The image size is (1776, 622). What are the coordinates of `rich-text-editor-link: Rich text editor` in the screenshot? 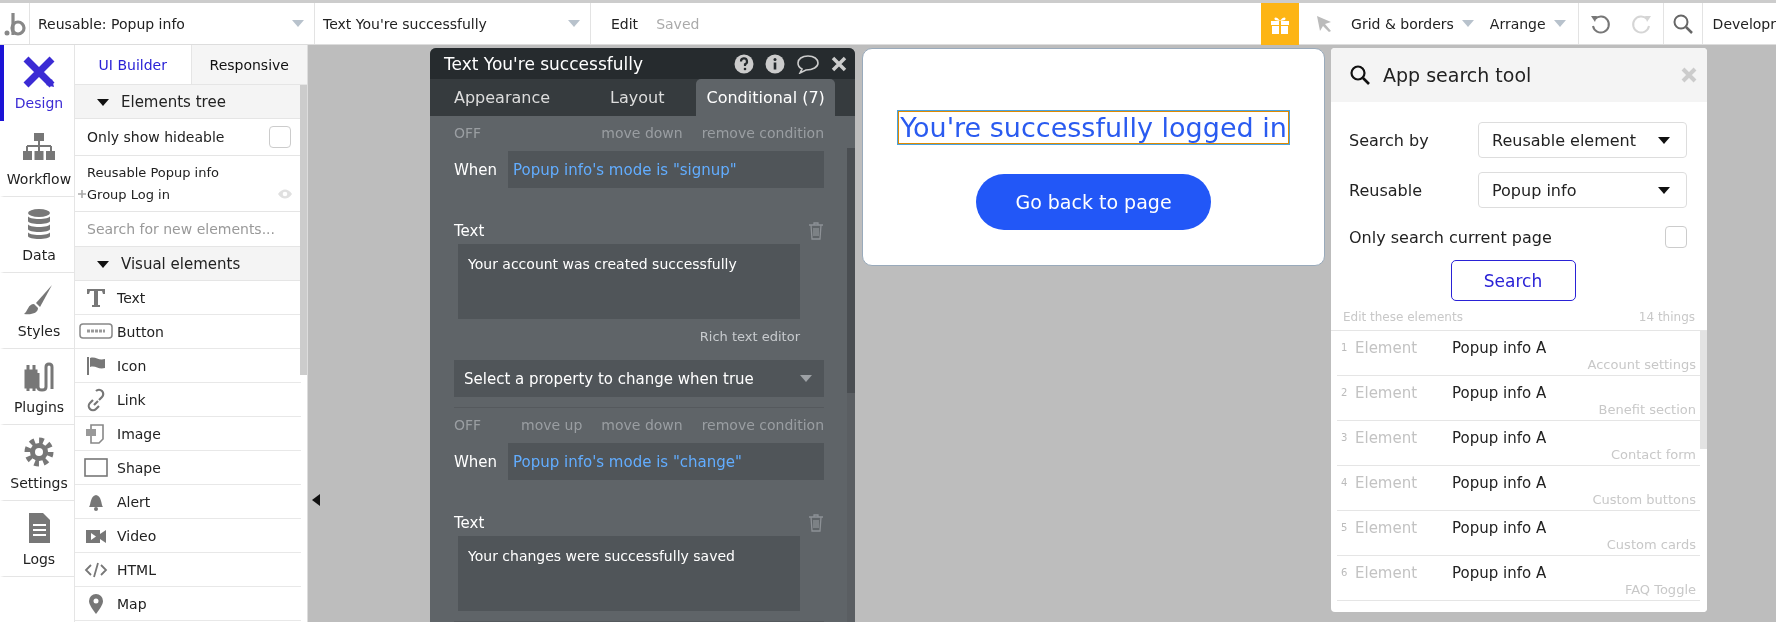 It's located at (627, 336).